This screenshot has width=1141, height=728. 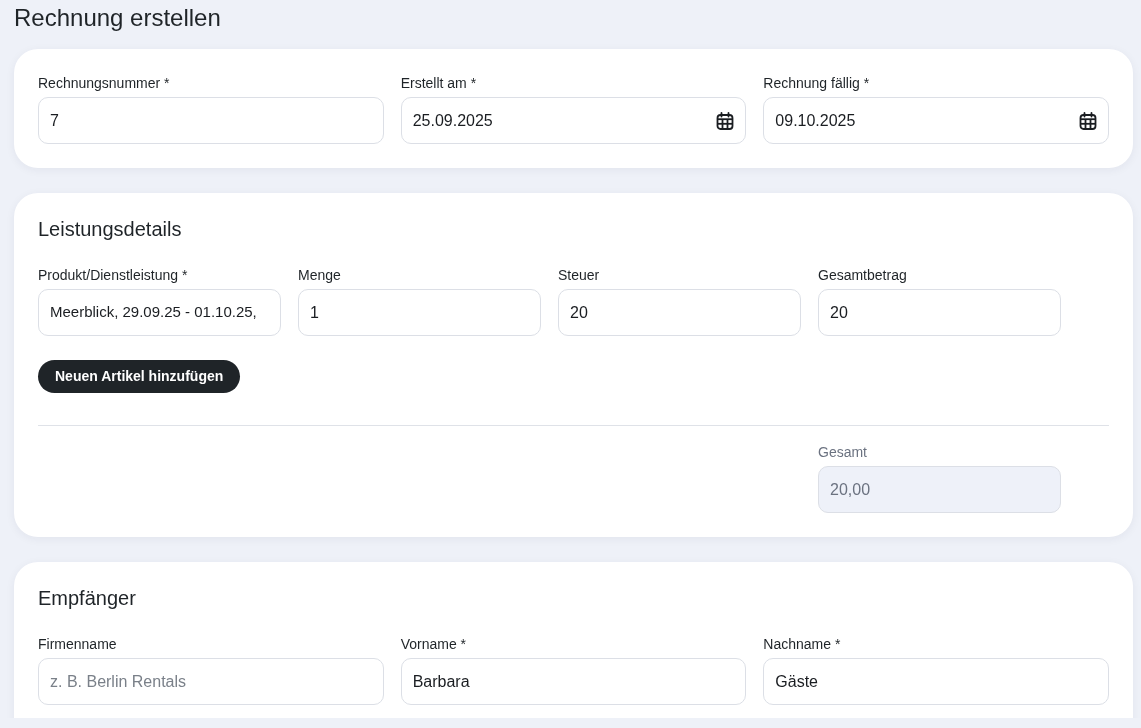 I want to click on field-label: Vorname *, so click(x=434, y=644).